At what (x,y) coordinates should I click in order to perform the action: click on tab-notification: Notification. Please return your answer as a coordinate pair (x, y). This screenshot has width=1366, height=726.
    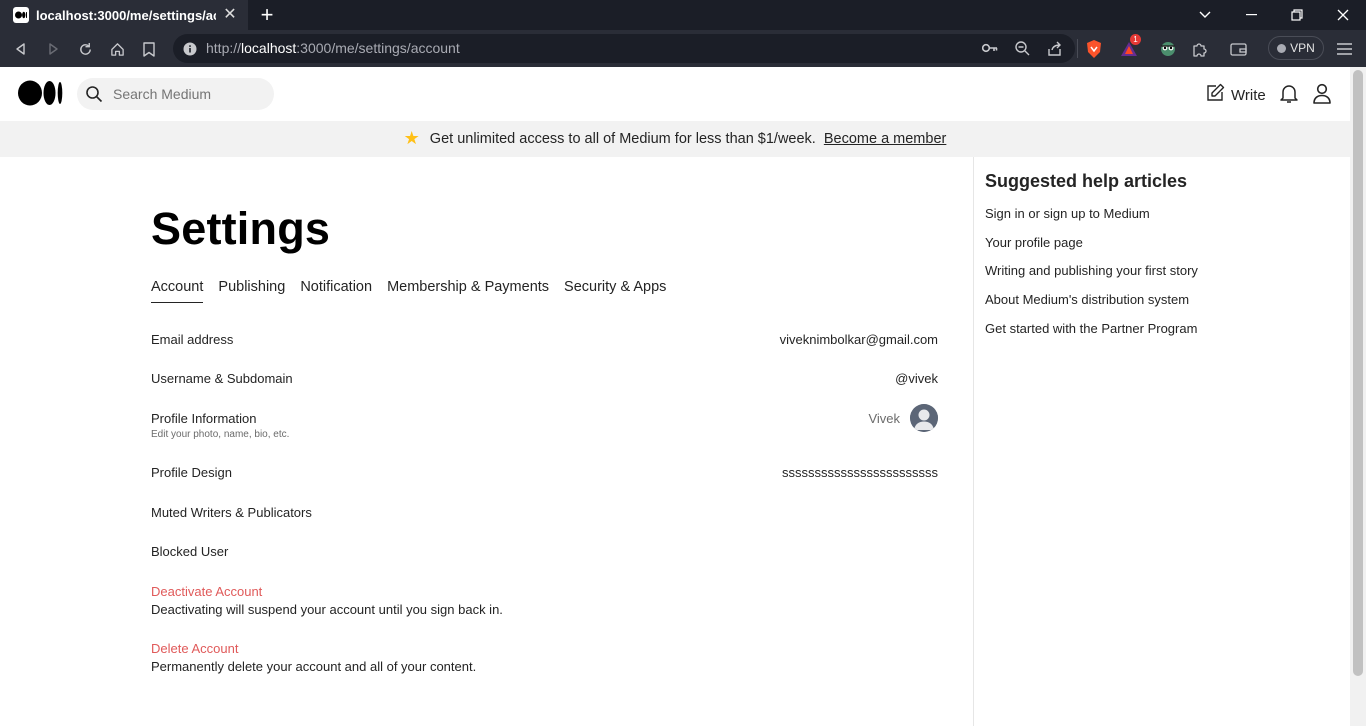
    Looking at the image, I should click on (336, 291).